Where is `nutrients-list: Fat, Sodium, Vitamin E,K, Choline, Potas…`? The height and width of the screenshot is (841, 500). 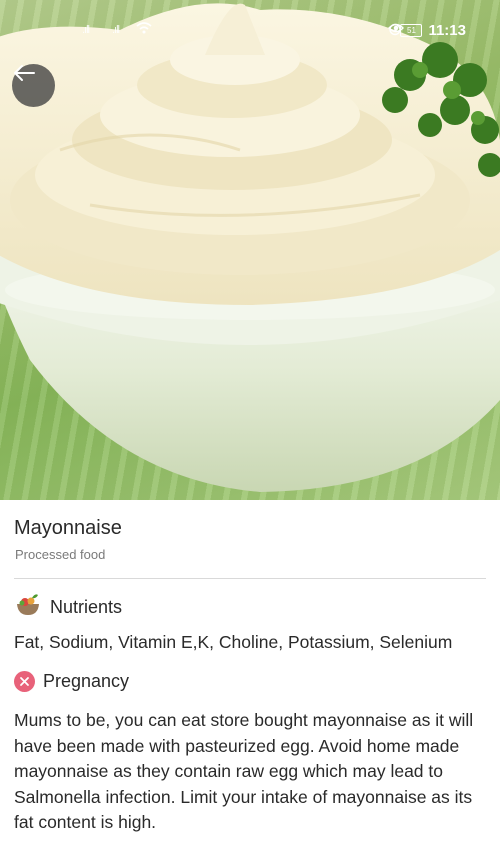
nutrients-list: Fat, Sodium, Vitamin E,K, Choline, Potas… is located at coordinates (233, 642).